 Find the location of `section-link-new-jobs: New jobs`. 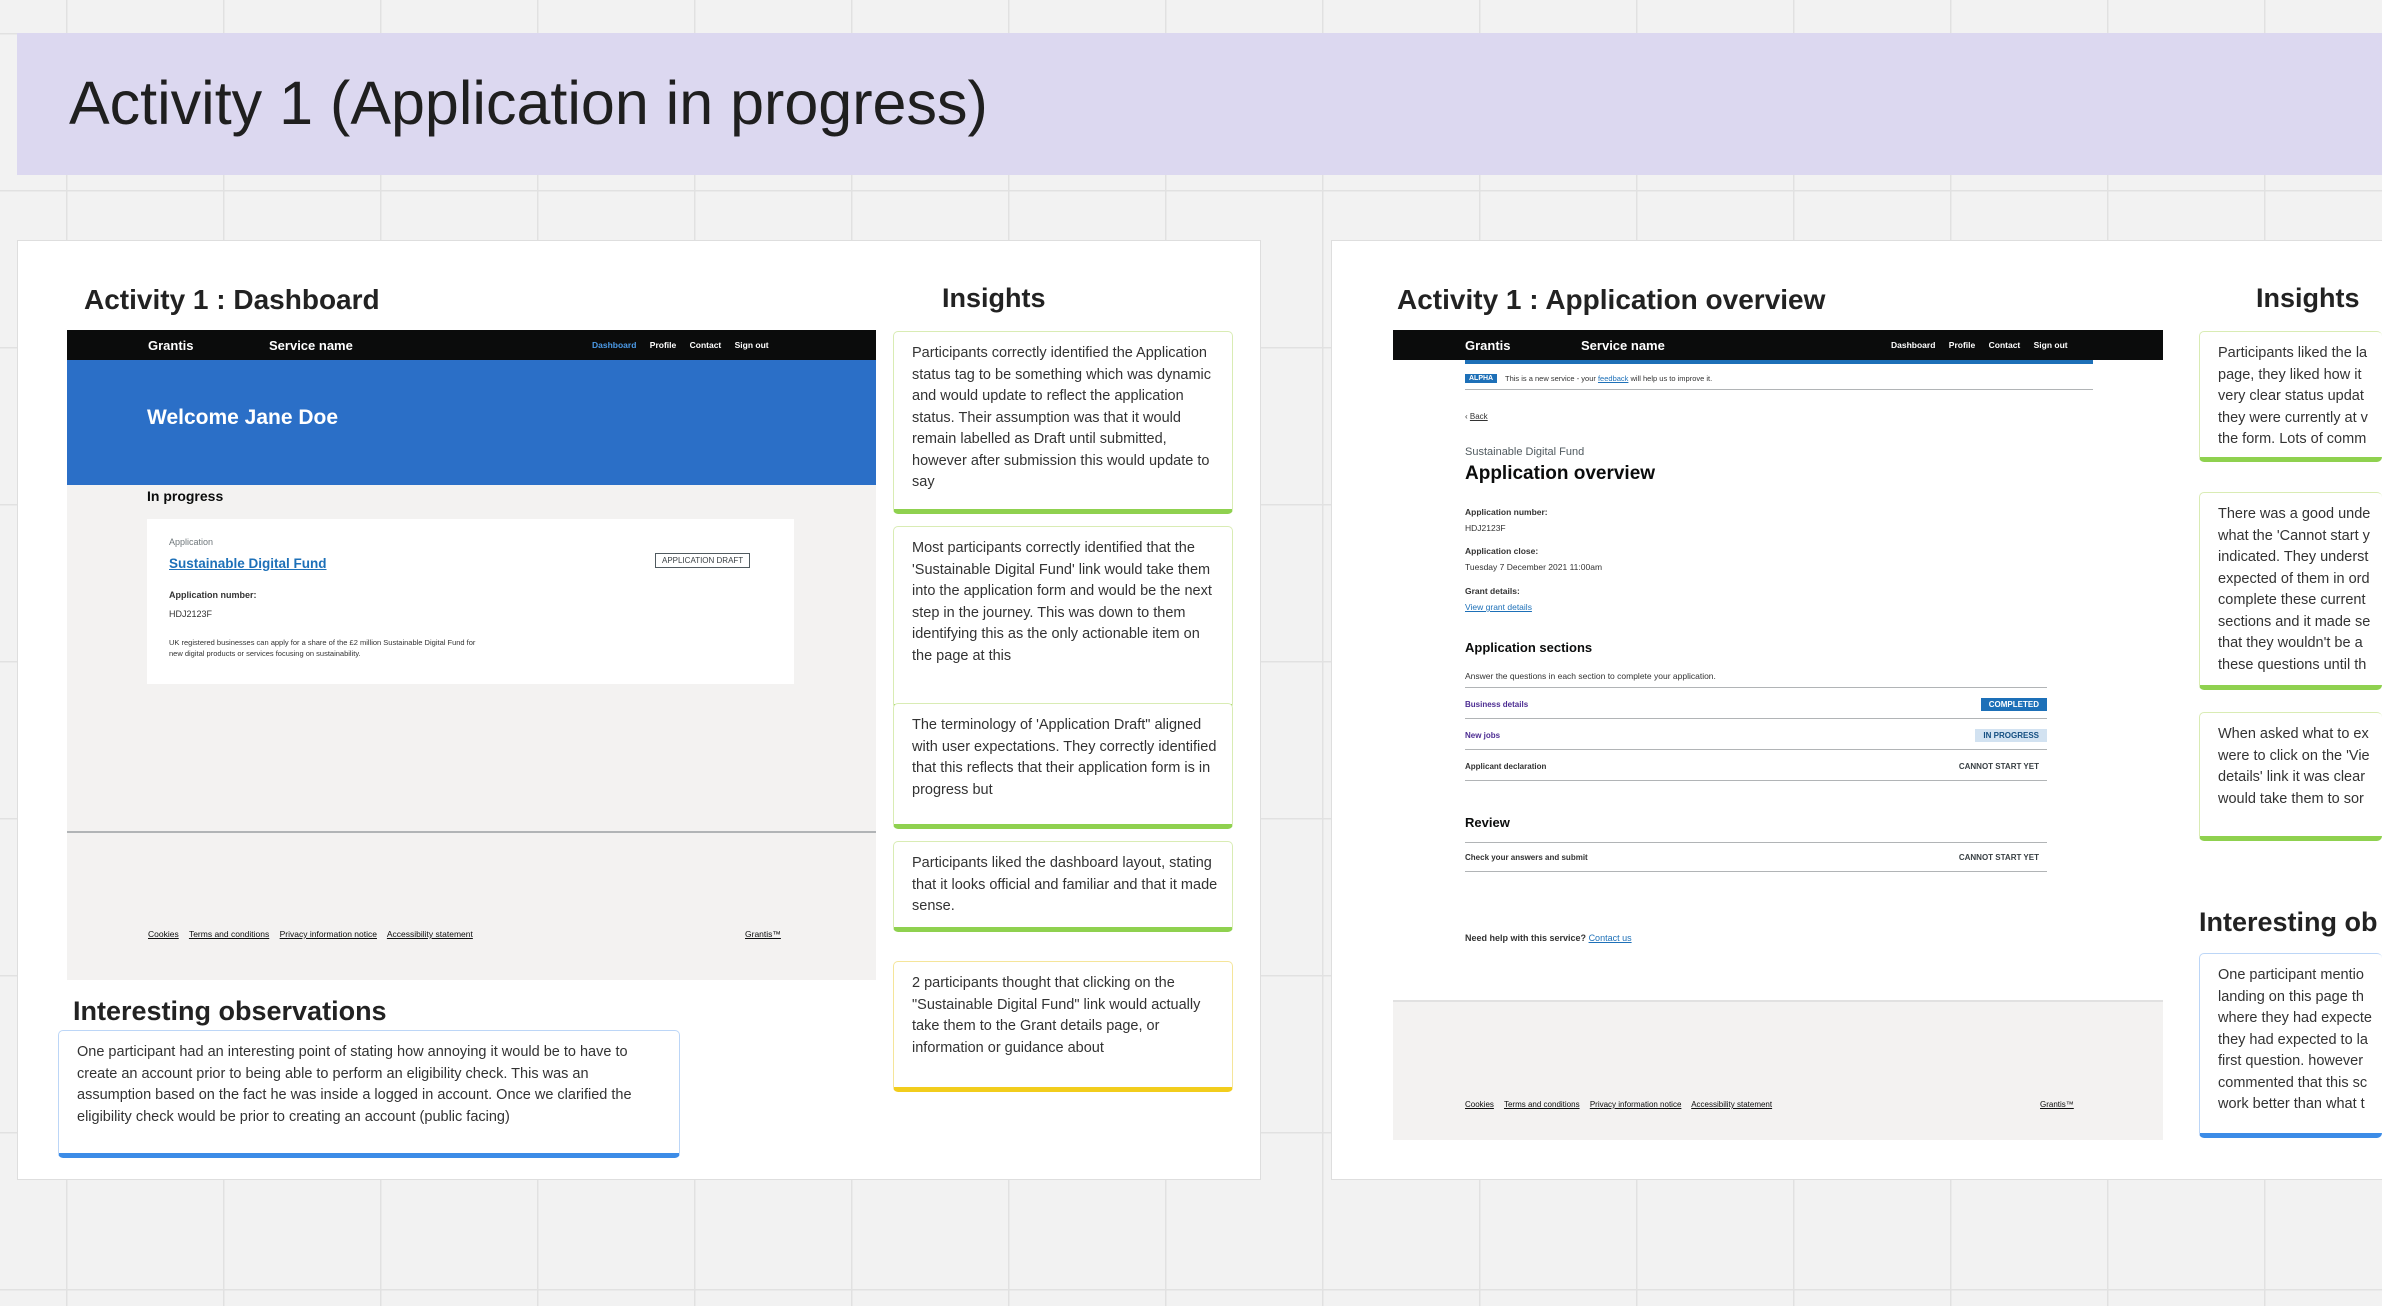

section-link-new-jobs: New jobs is located at coordinates (1482, 735).